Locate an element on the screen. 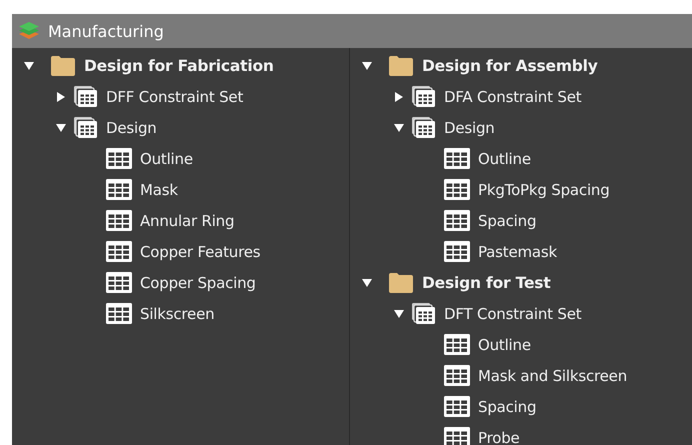 The width and height of the screenshot is (692, 445). tree-item: Annular Ring is located at coordinates (187, 221).